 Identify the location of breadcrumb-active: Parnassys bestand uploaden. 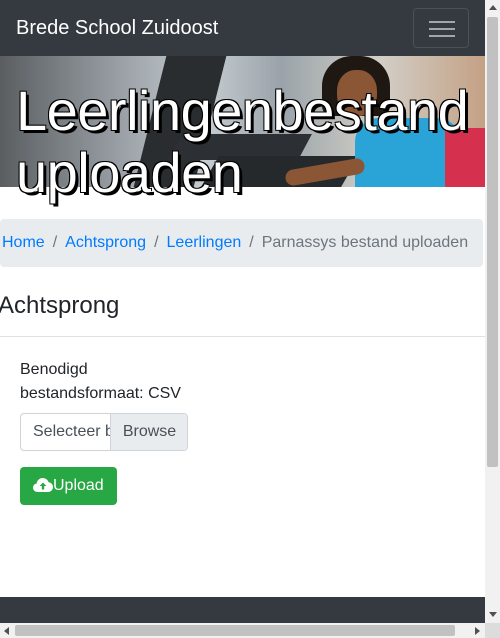
(365, 242).